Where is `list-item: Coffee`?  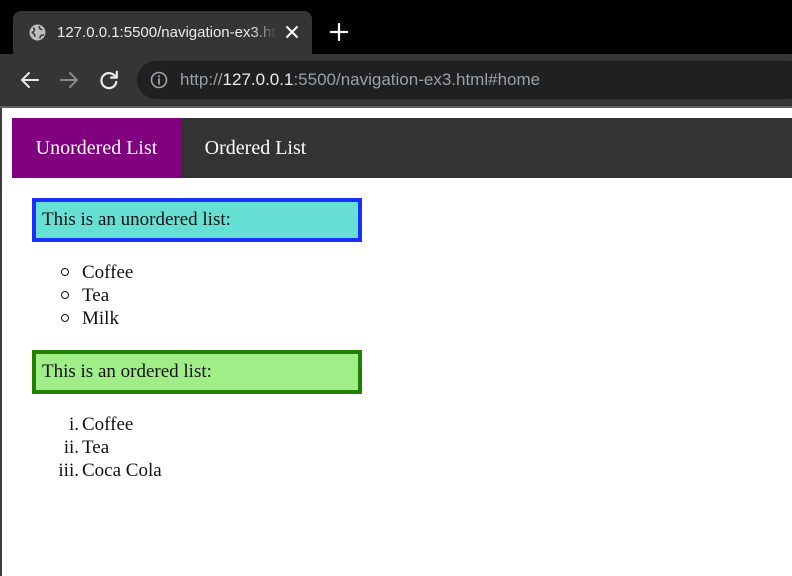
list-item: Coffee is located at coordinates (66, 272).